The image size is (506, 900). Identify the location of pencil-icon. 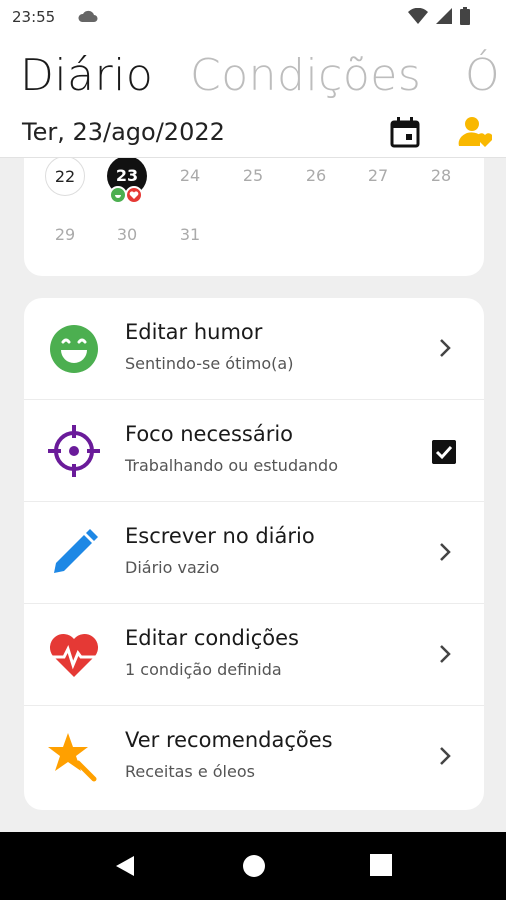
(76, 551).